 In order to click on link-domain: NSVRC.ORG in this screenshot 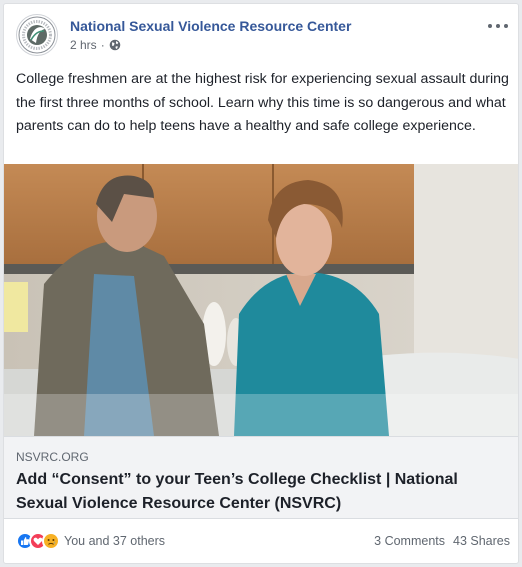, I will do `click(52, 457)`.